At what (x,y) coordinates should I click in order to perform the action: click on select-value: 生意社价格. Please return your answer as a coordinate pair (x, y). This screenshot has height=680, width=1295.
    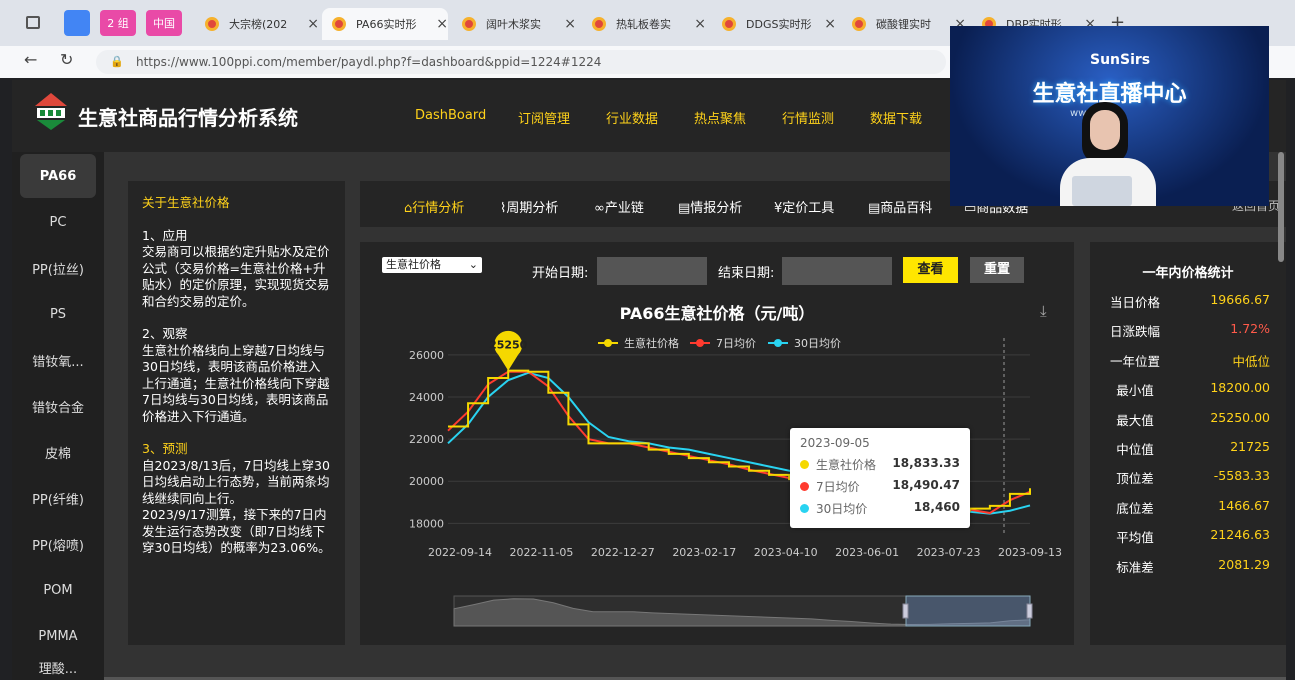
    Looking at the image, I should click on (413, 264).